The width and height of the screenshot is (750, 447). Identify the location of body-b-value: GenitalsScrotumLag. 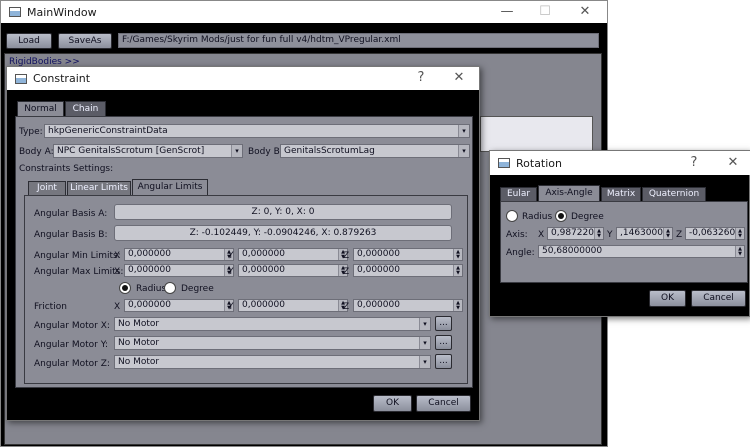
(329, 151).